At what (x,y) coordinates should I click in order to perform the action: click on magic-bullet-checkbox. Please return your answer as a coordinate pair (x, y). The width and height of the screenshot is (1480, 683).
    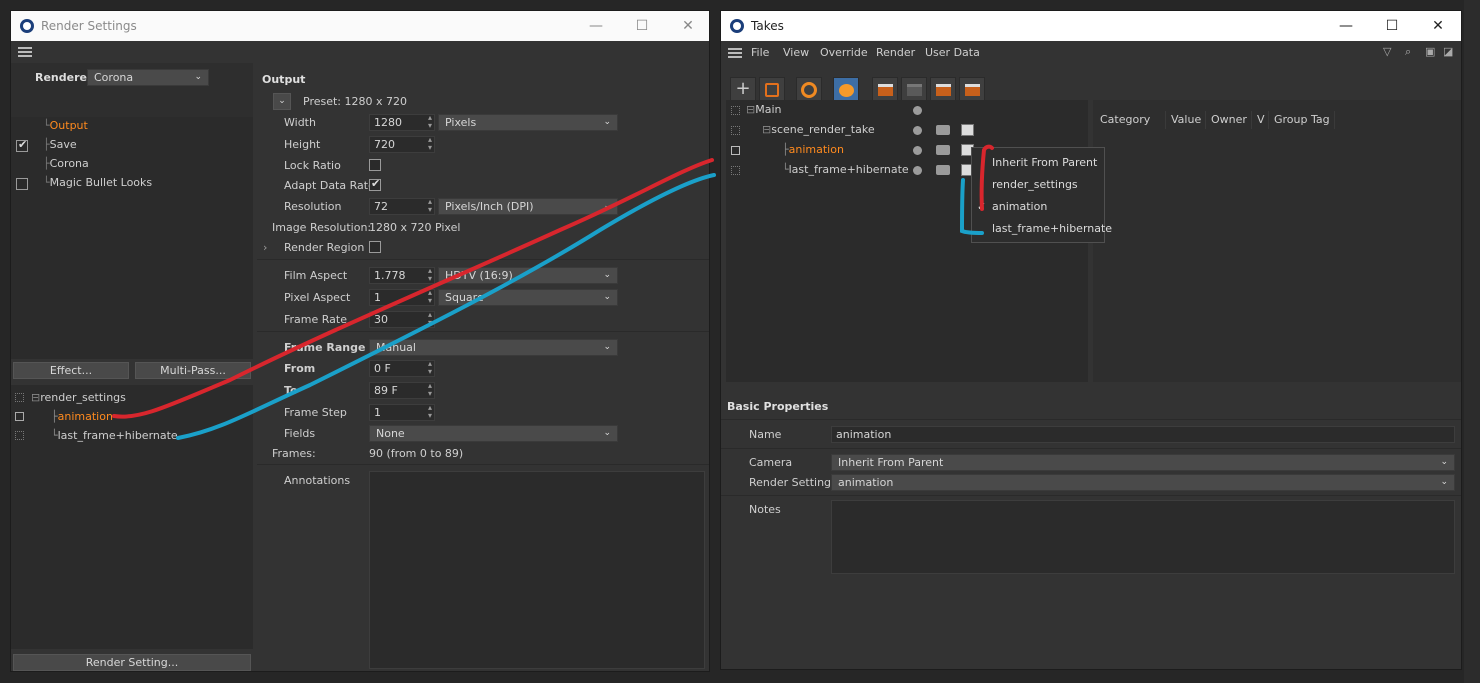
    Looking at the image, I should click on (22, 184).